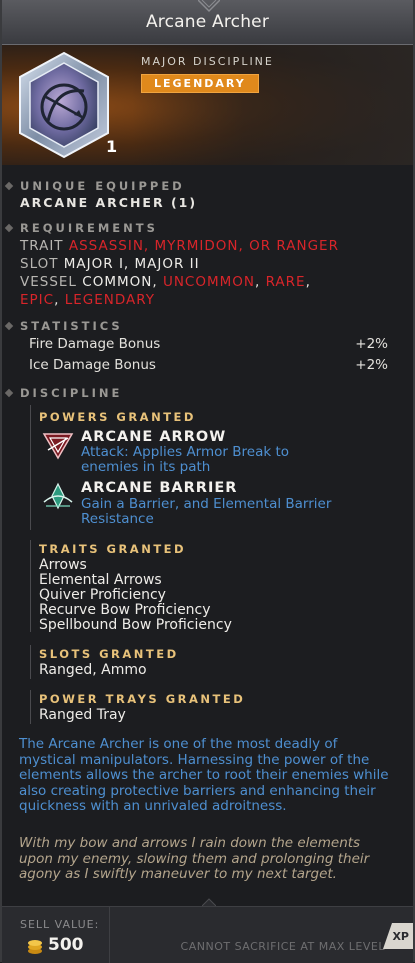 The image size is (415, 963). I want to click on sacrifice-notice: CANNOT SACRIFICE AT MAX LEVEL, so click(282, 946).